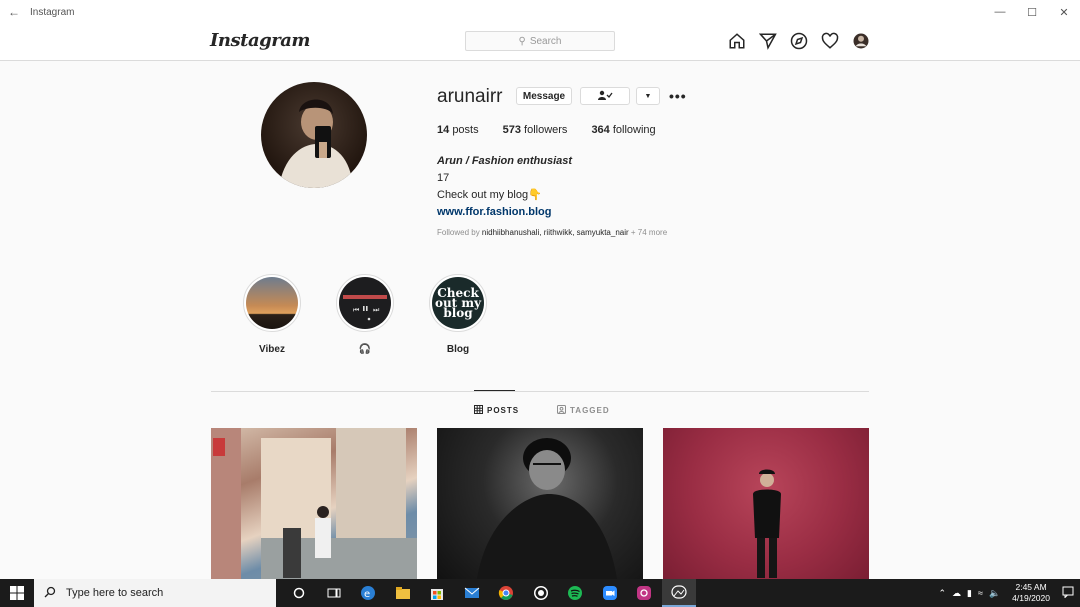 The height and width of the screenshot is (607, 1080). I want to click on zoom-icon, so click(610, 593).